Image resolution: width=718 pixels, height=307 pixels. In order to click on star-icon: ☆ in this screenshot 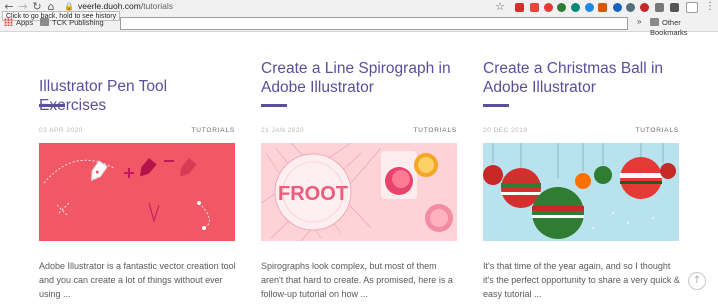, I will do `click(500, 6)`.